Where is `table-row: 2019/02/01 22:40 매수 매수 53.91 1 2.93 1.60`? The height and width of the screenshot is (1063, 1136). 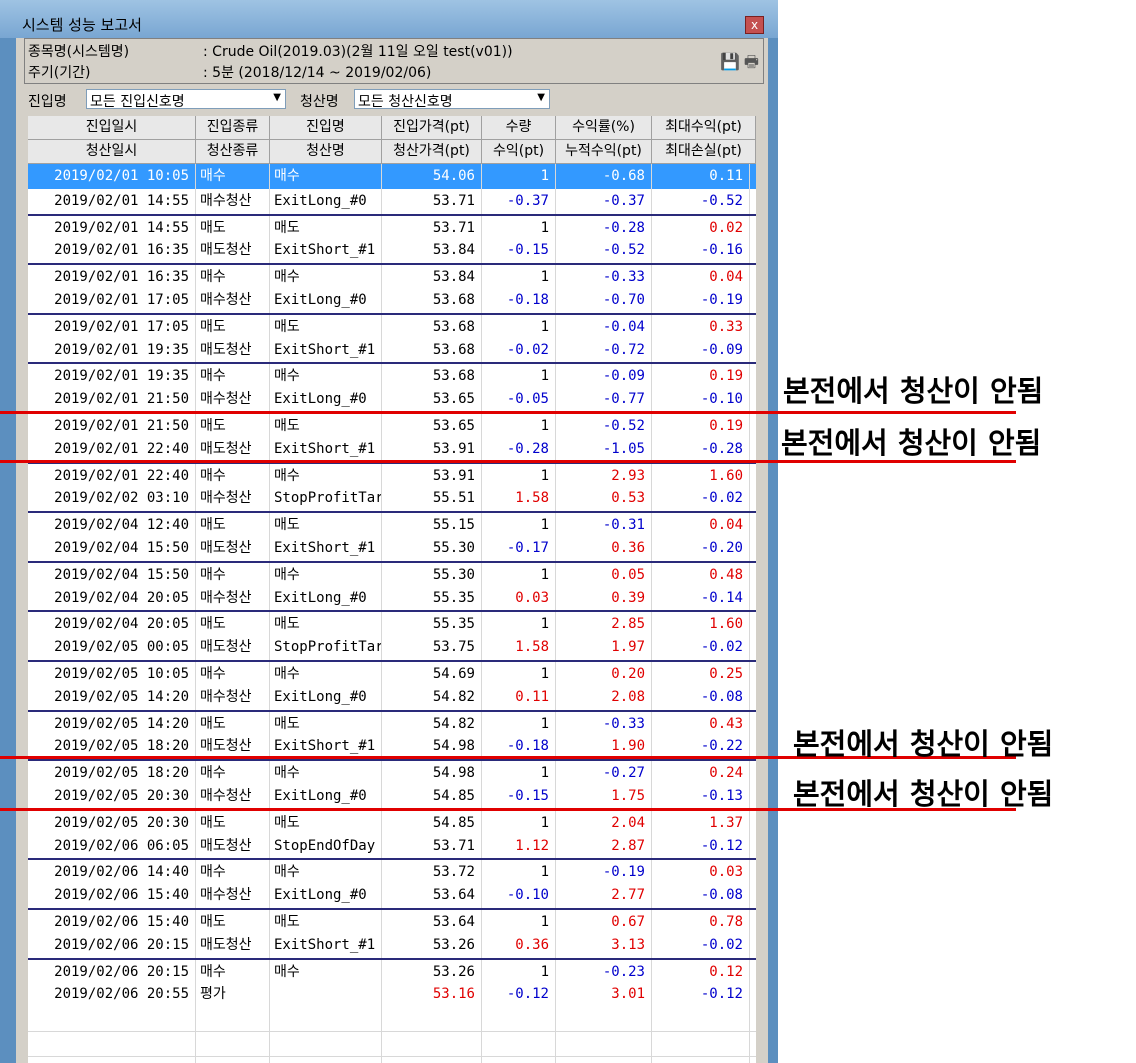 table-row: 2019/02/01 22:40 매수 매수 53.91 1 2.93 1.60 is located at coordinates (392, 475).